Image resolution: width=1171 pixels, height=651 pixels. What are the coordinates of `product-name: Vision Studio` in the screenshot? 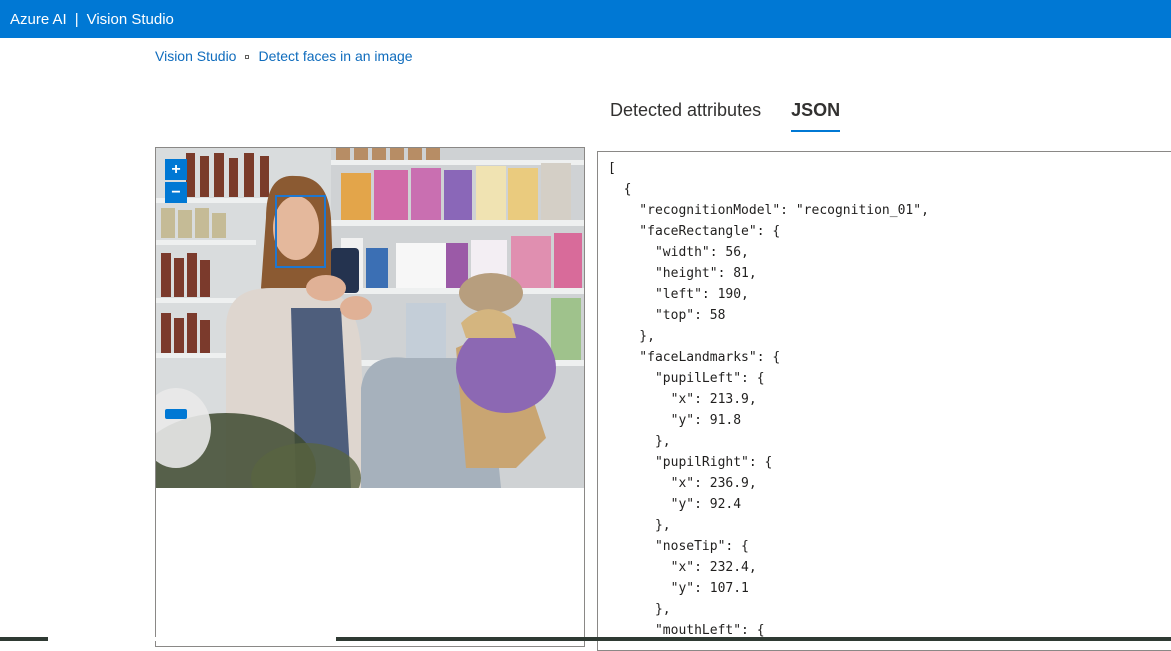 It's located at (130, 19).